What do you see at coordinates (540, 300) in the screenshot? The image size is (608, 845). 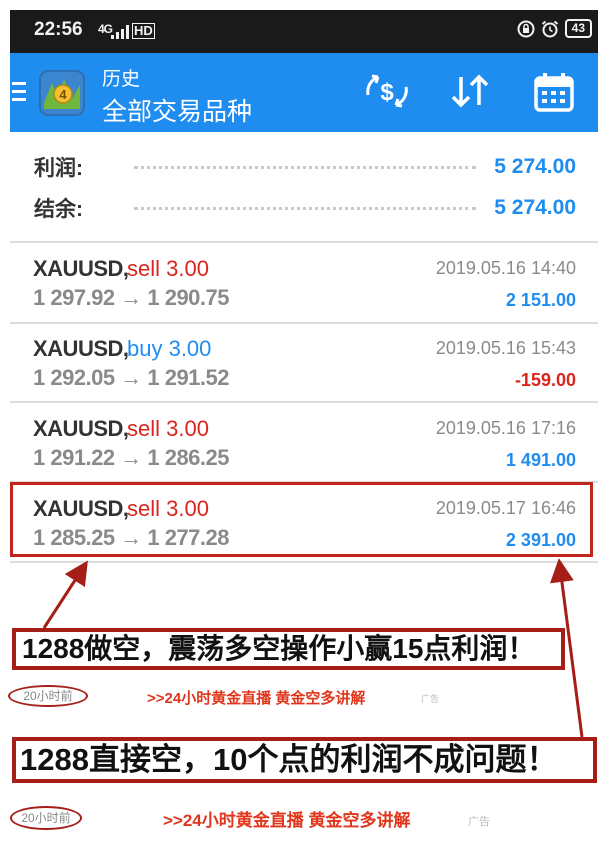 I see `trade-profit: 2 151.00` at bounding box center [540, 300].